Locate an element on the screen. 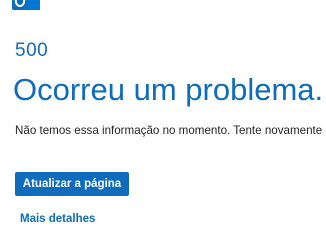 The height and width of the screenshot is (245, 326). outlook-logo-icon is located at coordinates (26, 7).